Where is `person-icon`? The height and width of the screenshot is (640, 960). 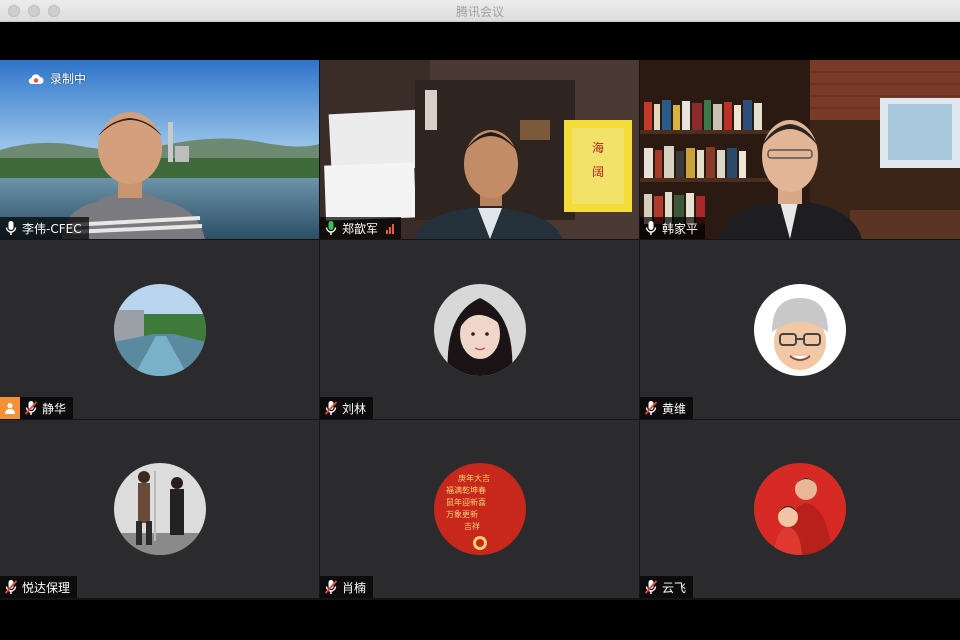
person-icon is located at coordinates (10, 408).